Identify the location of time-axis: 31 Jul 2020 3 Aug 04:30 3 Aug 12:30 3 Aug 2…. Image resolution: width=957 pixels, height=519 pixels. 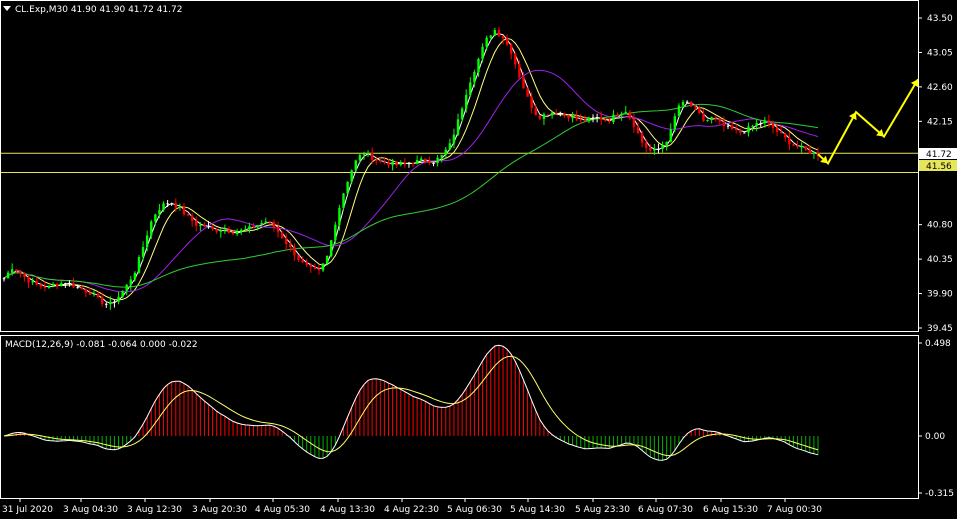
(412, 506).